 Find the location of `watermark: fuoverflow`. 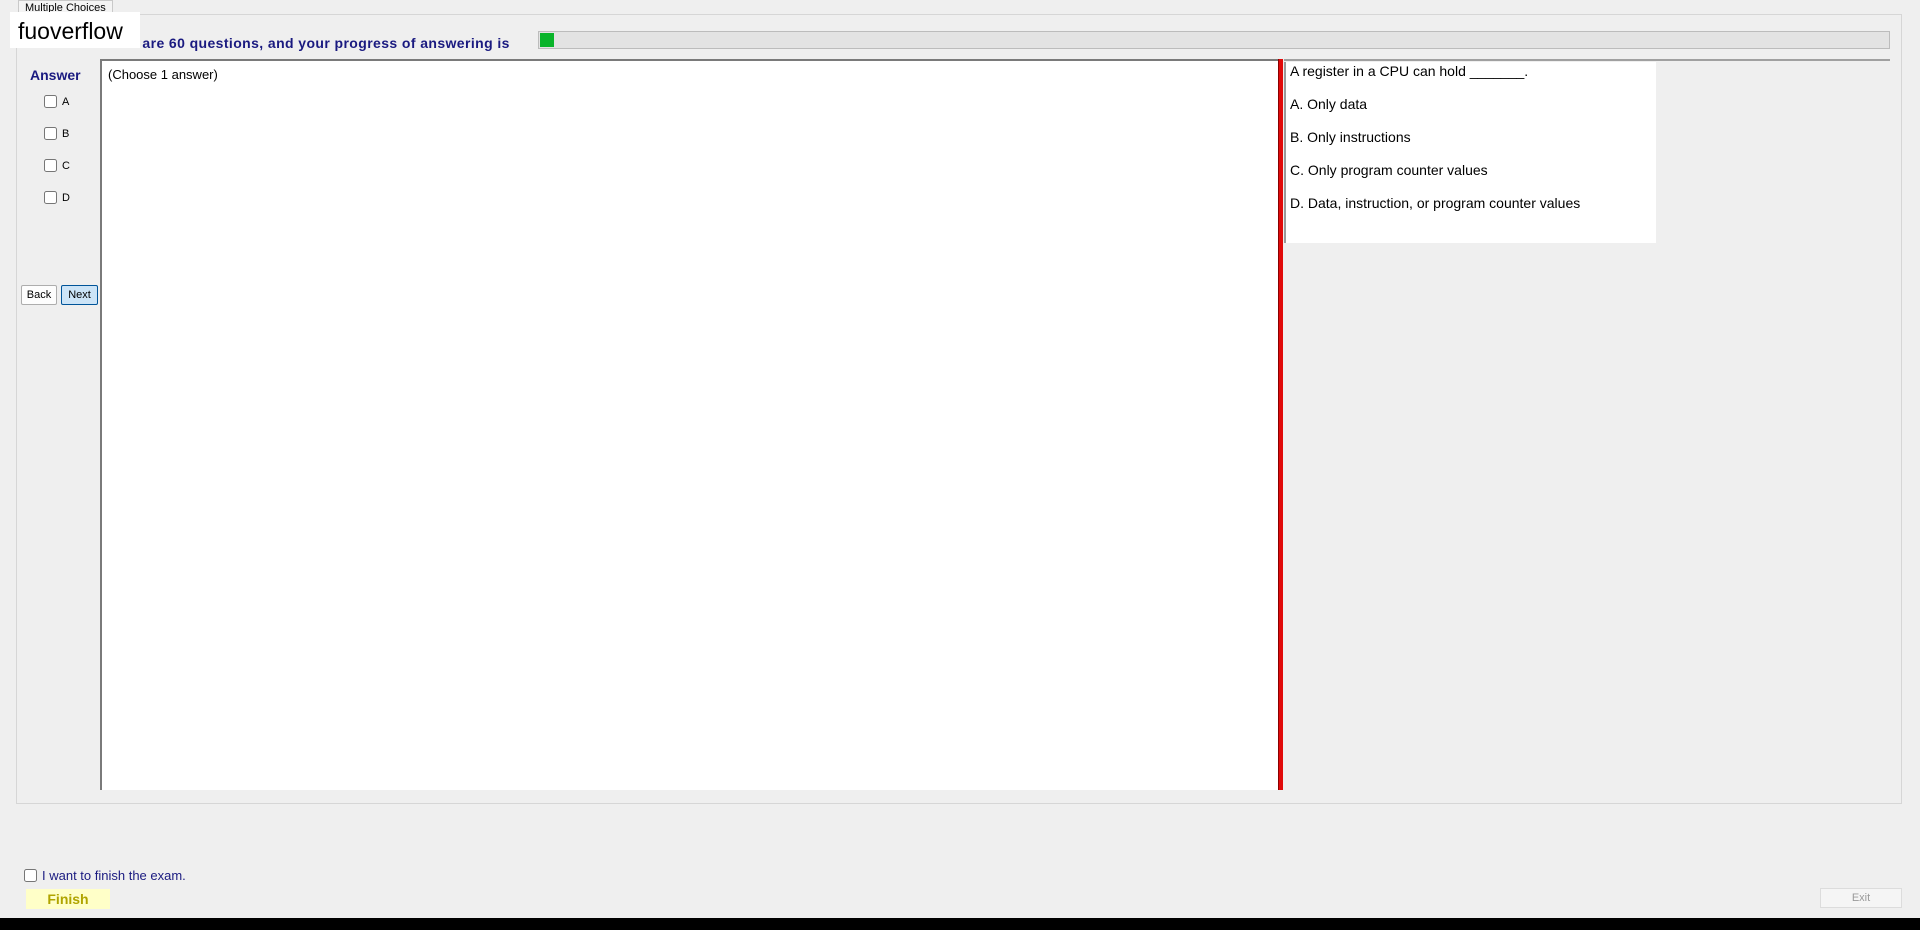

watermark: fuoverflow is located at coordinates (75, 30).